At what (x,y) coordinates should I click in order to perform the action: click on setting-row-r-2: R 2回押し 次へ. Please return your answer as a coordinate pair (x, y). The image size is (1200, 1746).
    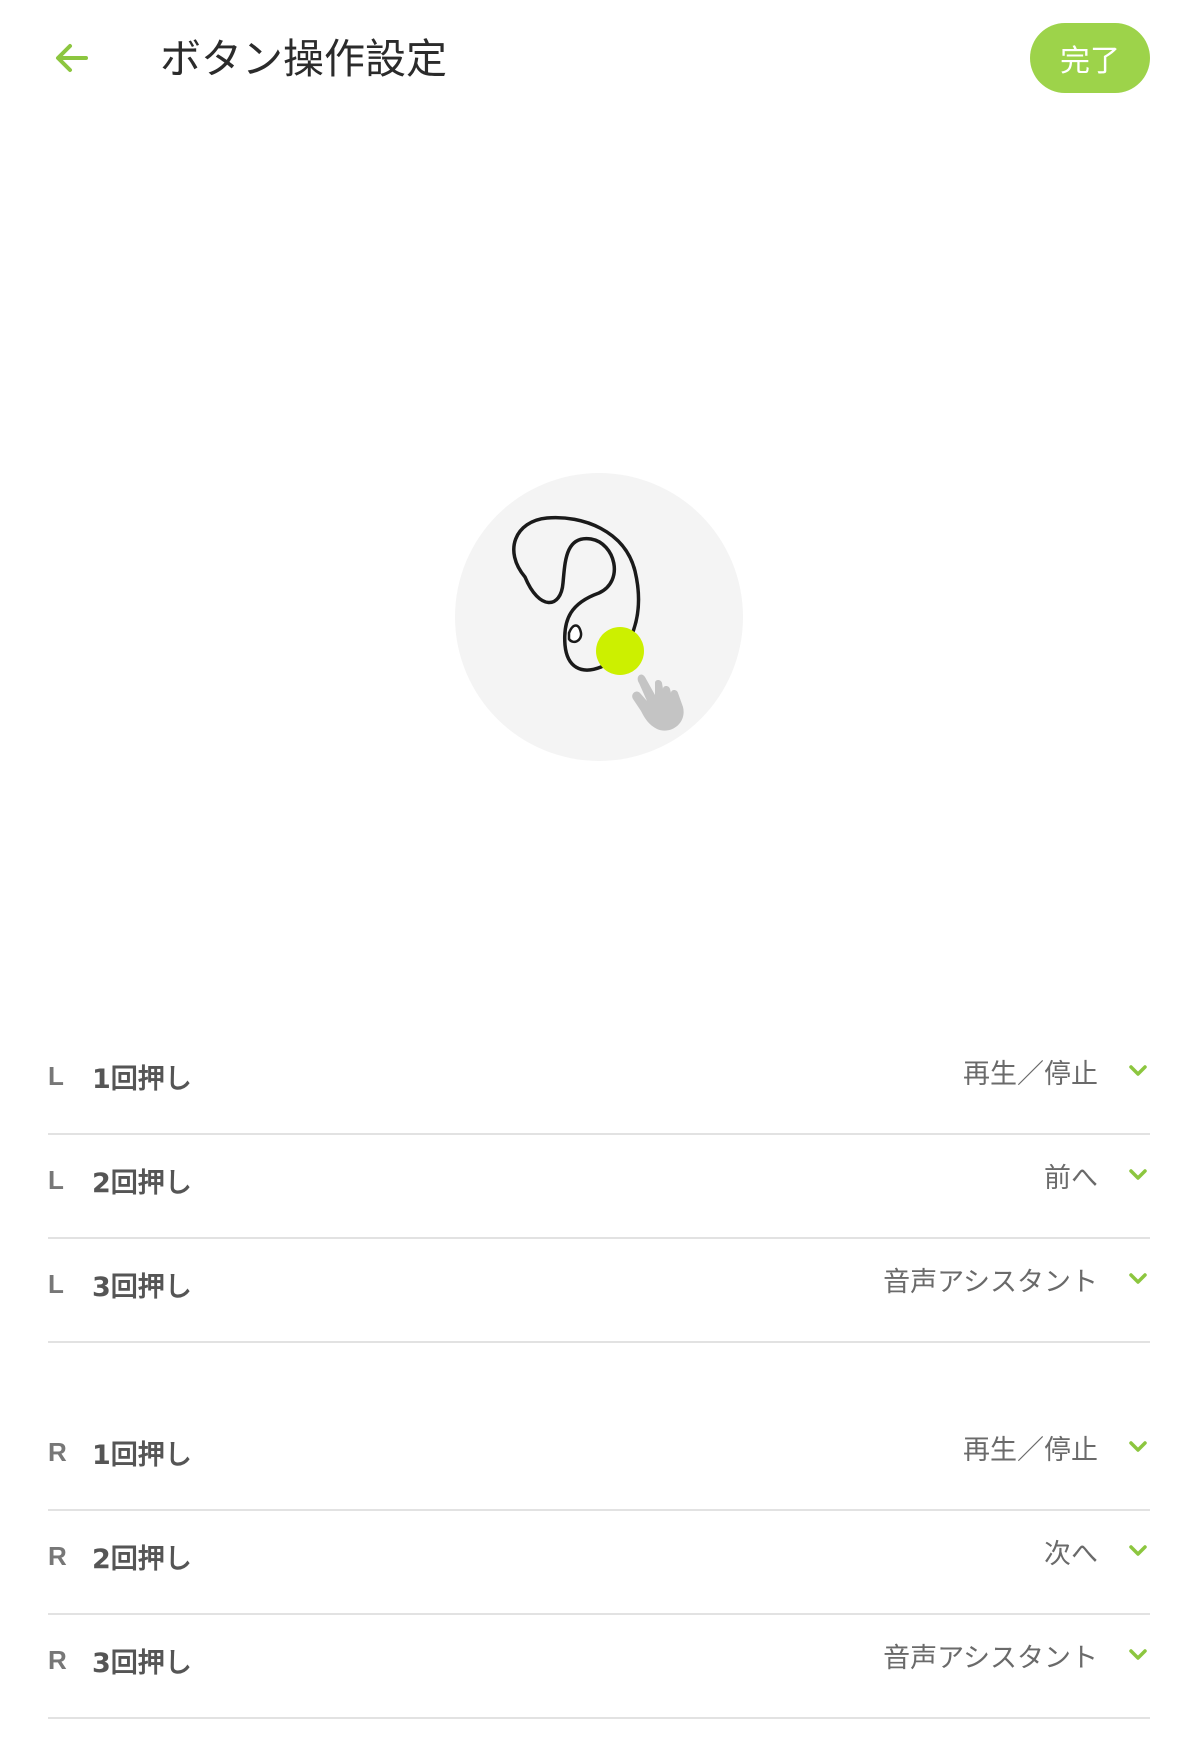
    Looking at the image, I should click on (599, 1563).